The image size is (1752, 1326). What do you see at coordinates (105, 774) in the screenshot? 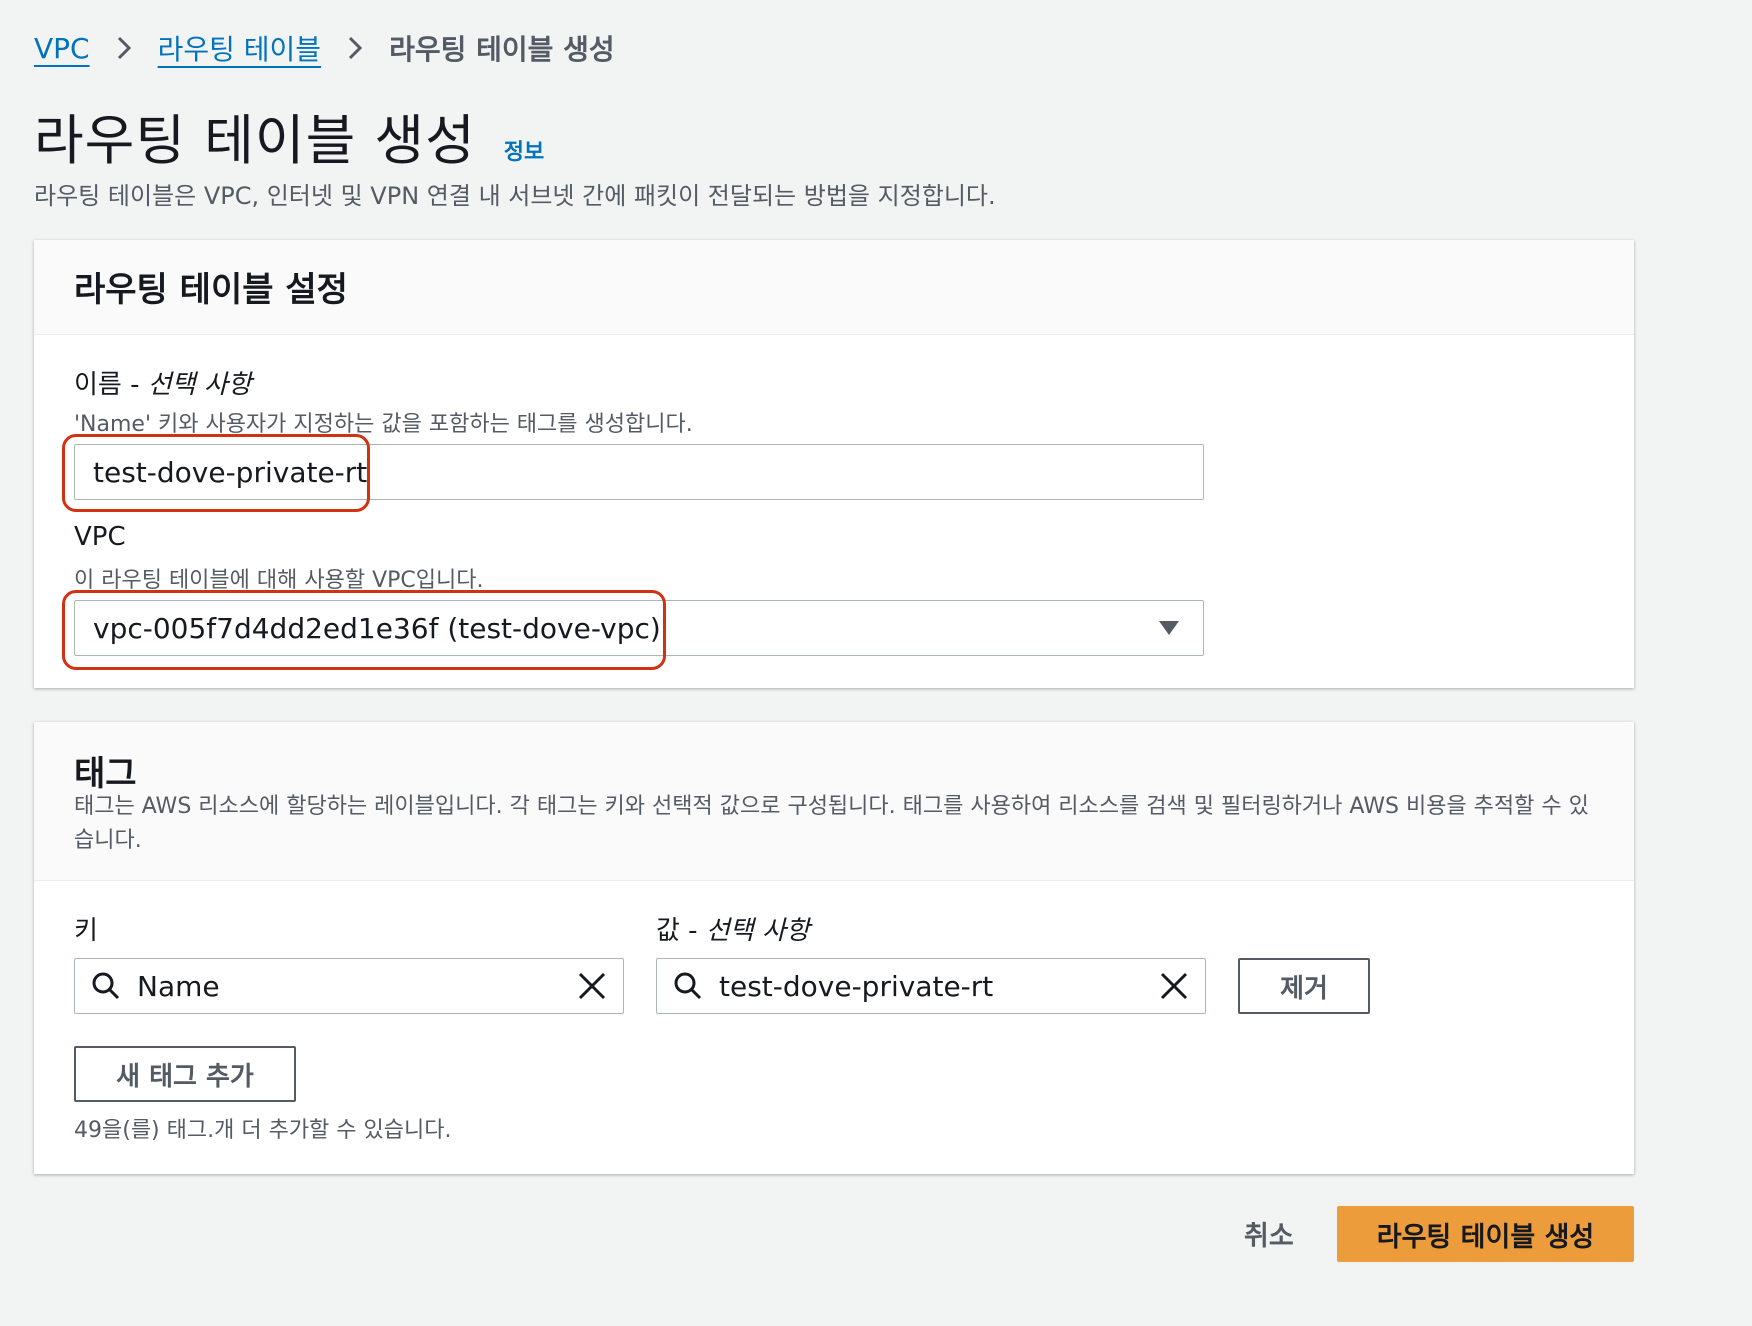
I see `tags-panel-title: 태그` at bounding box center [105, 774].